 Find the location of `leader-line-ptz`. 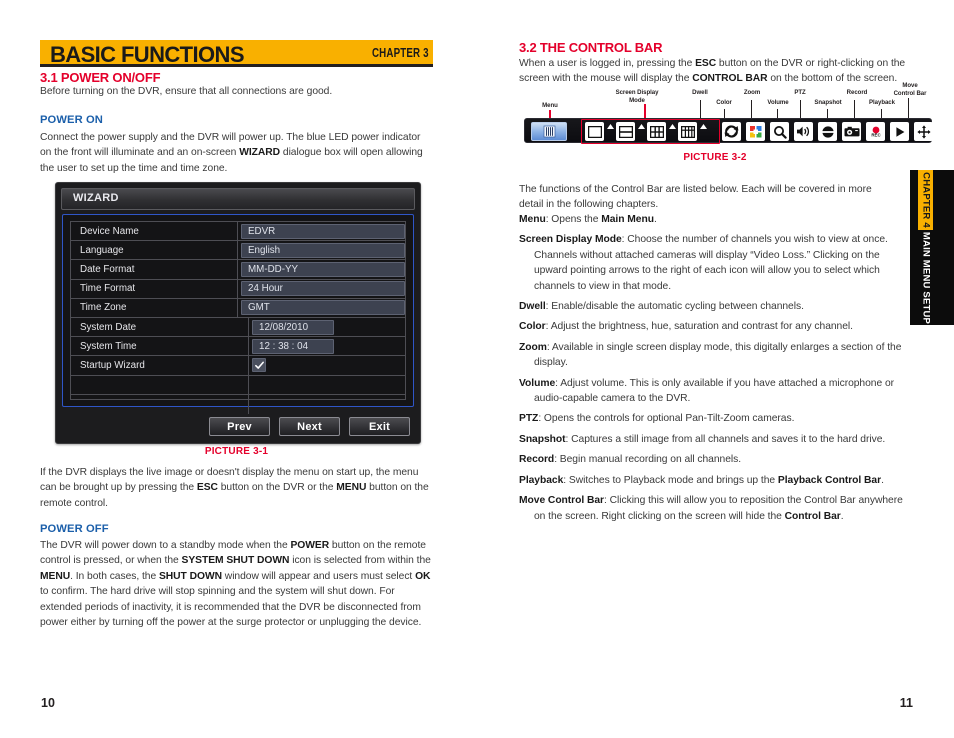

leader-line-ptz is located at coordinates (801, 109).